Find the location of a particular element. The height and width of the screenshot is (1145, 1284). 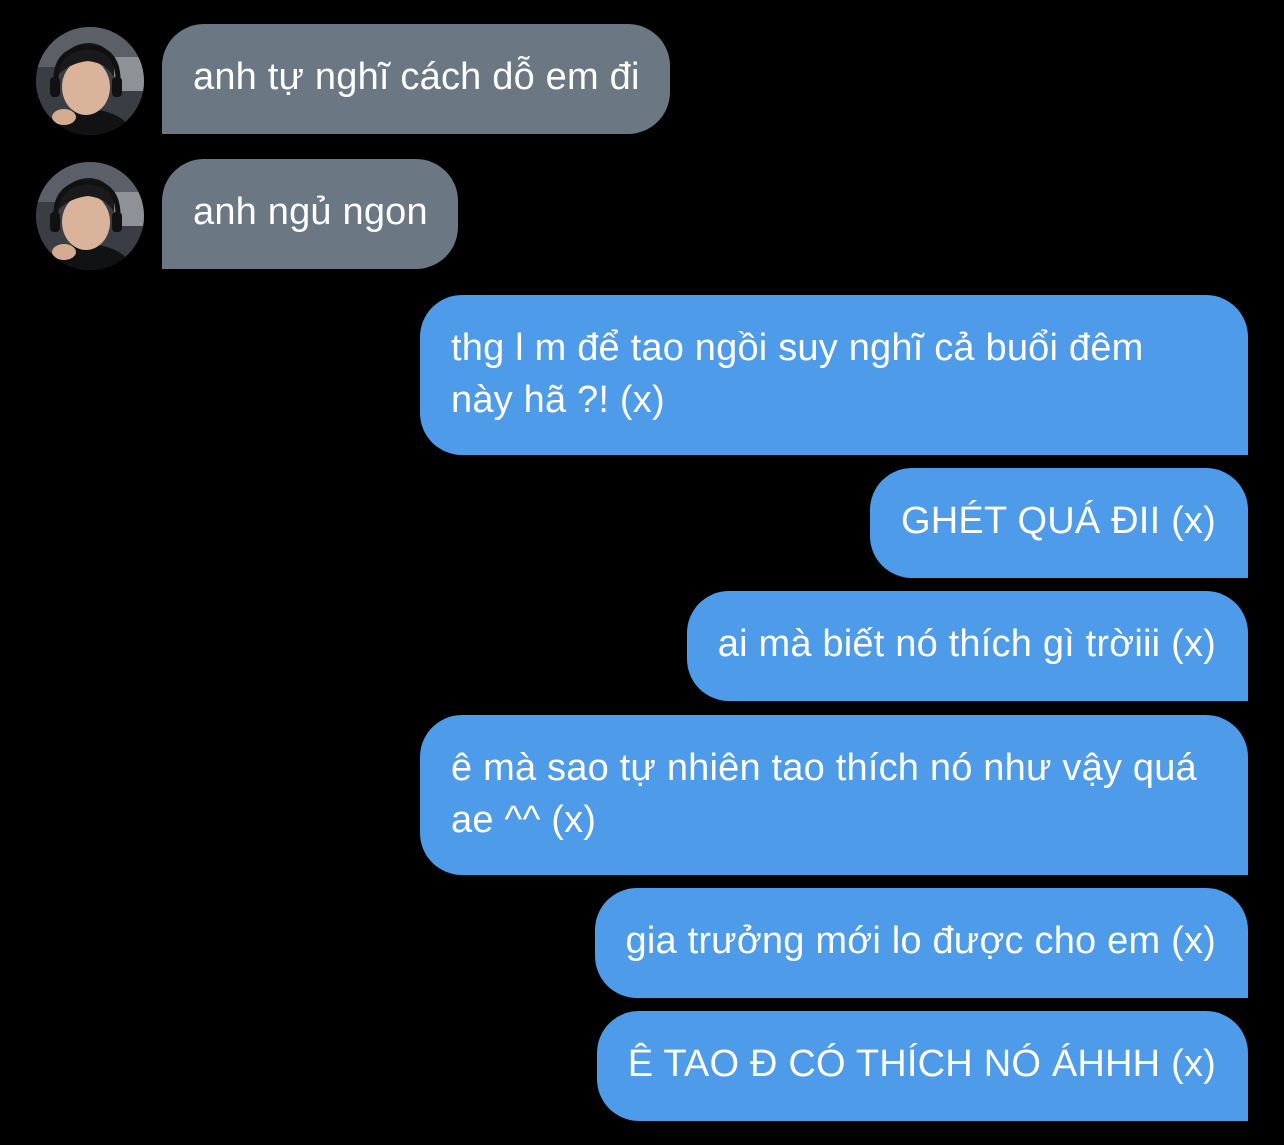

outgoing-message-bubble: GHÉT QUÁ ĐII (x) is located at coordinates (1059, 523).